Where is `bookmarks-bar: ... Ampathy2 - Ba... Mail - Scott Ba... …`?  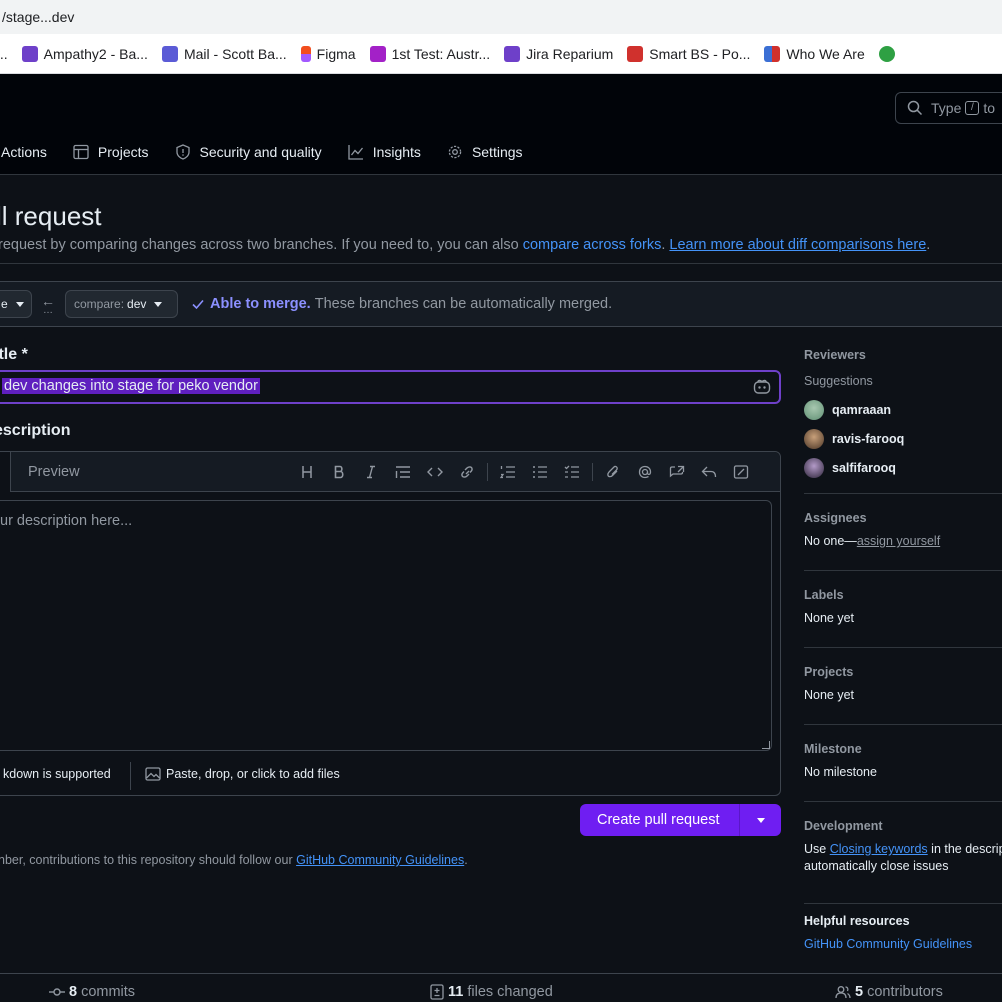
bookmarks-bar: ... Ampathy2 - Ba... Mail - Scott Ba... … is located at coordinates (501, 54).